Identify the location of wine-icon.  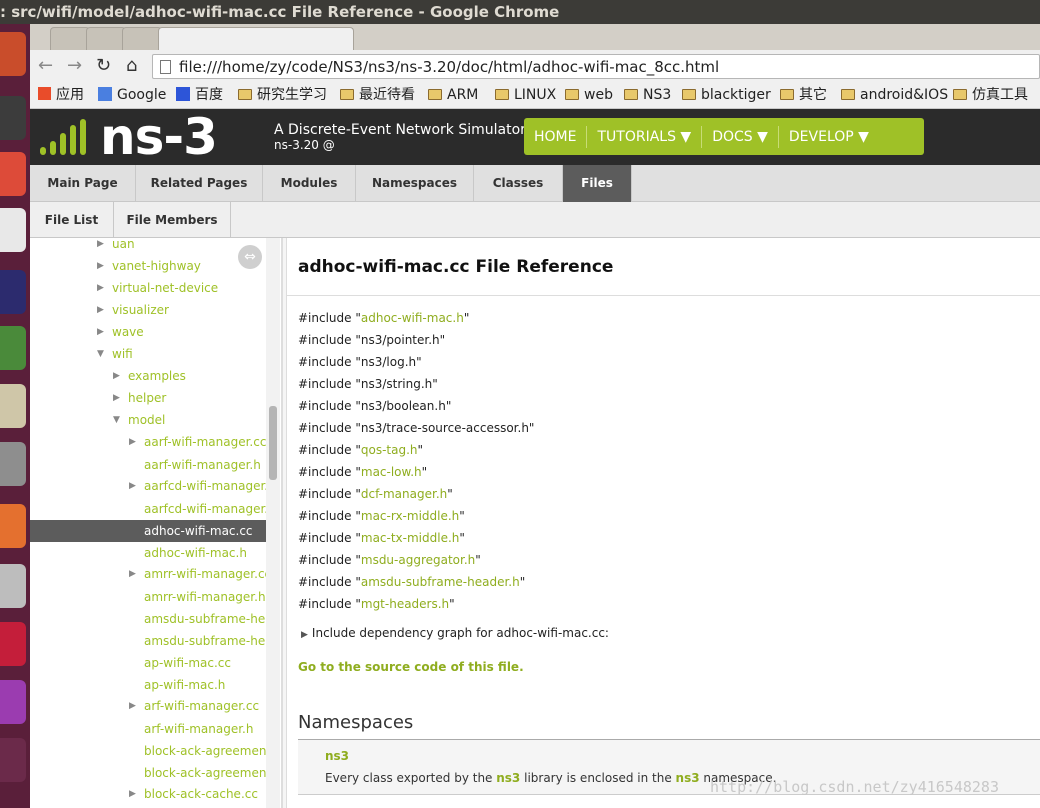
(13, 644).